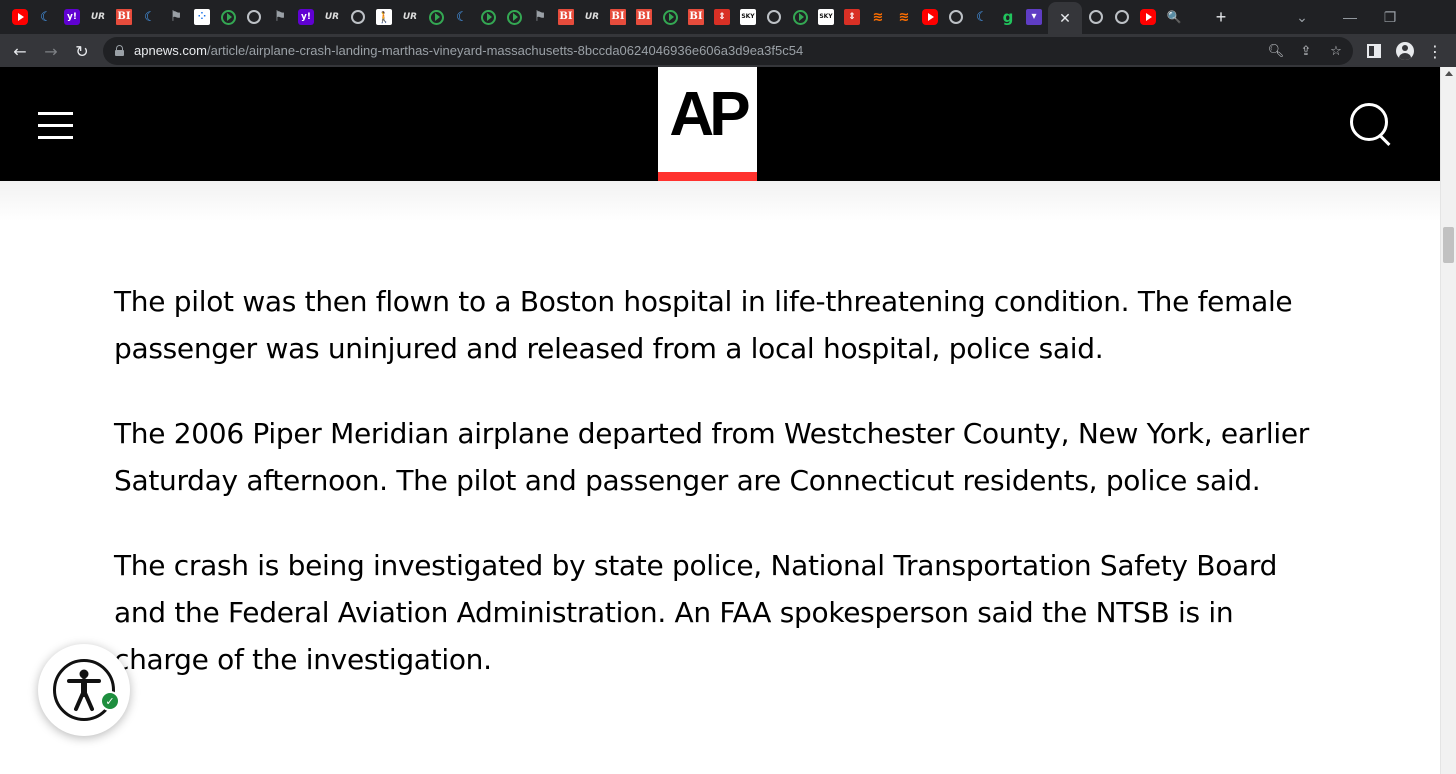  I want to click on lock-icon, so click(119, 50).